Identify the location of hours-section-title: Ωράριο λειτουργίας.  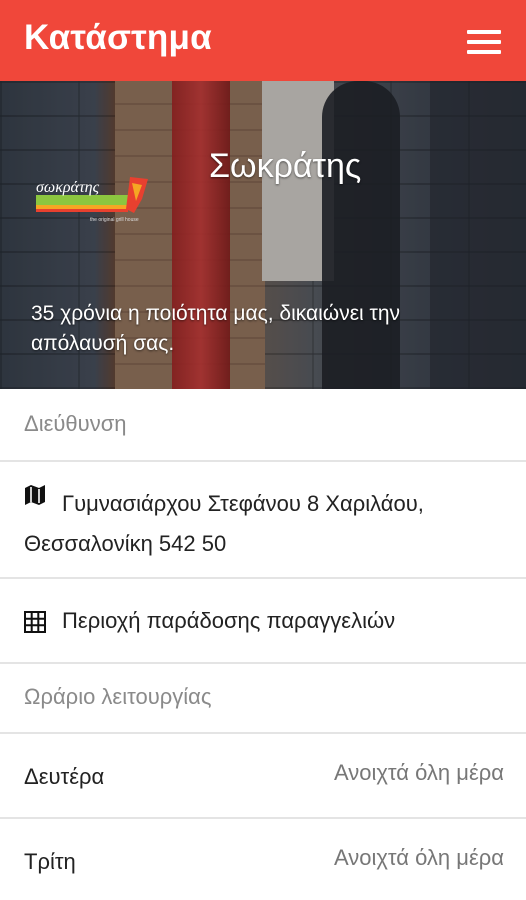
(118, 696).